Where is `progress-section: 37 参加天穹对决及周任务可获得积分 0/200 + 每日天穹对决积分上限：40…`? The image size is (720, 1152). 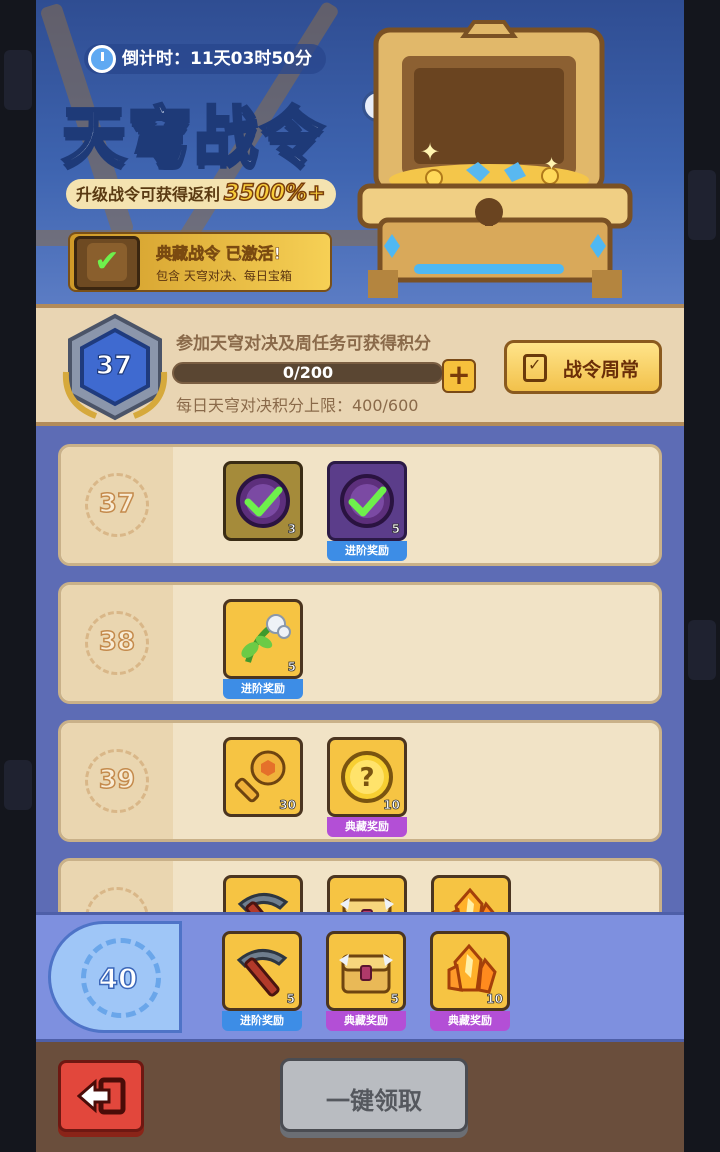 progress-section: 37 参加天穹对决及周任务可获得积分 0/200 + 每日天穹对决积分上限：40… is located at coordinates (360, 365).